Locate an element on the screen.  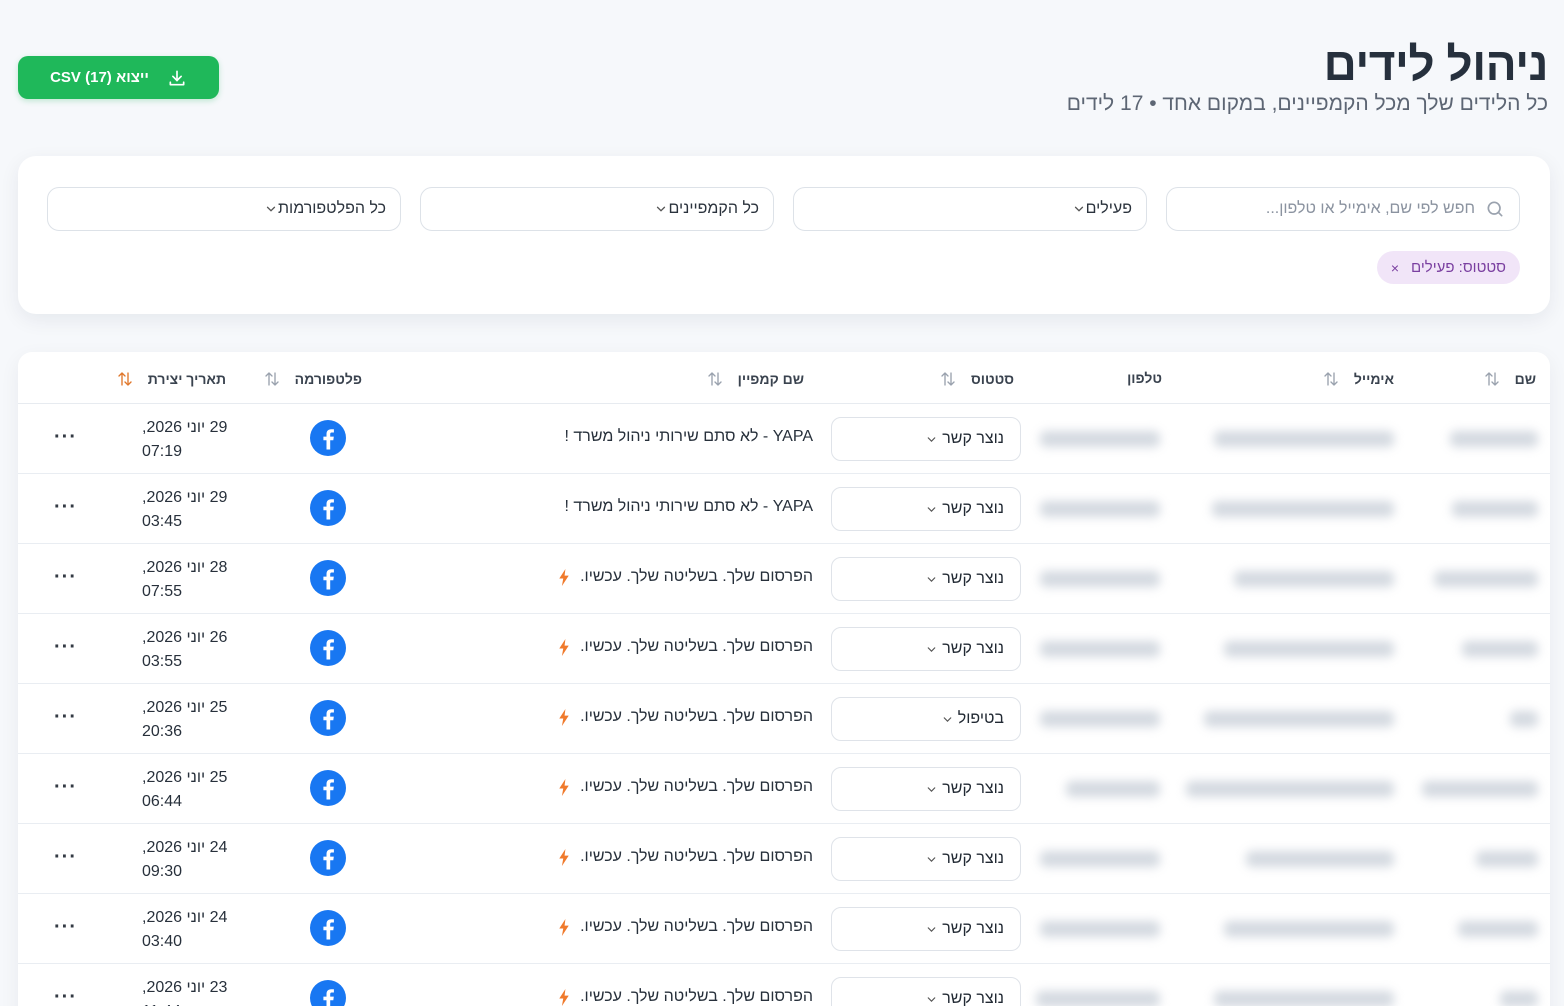
created-date: 26 יוני 2026, 03:55 is located at coordinates (197, 650).